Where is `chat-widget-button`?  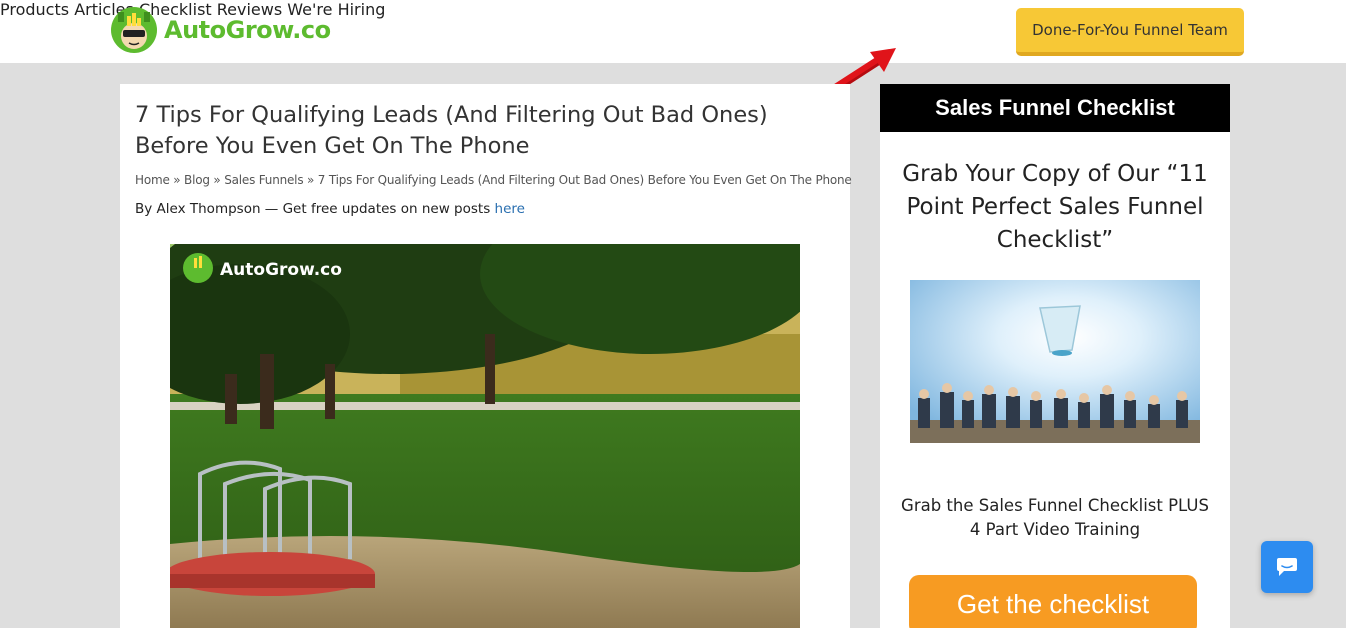
chat-widget-button is located at coordinates (1287, 567).